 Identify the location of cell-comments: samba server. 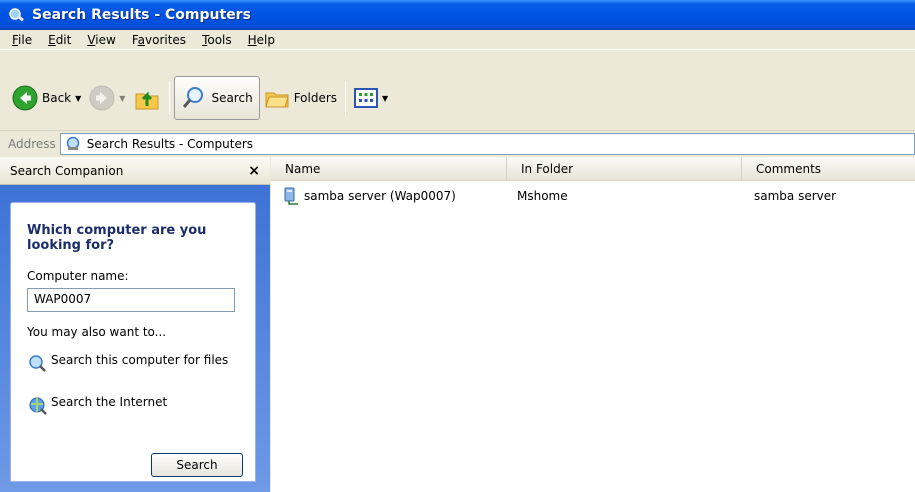
(795, 196).